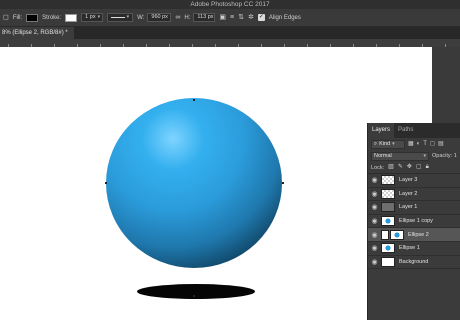 The width and height of the screenshot is (460, 320). I want to click on shape-tool-icon: ◻, so click(6, 17).